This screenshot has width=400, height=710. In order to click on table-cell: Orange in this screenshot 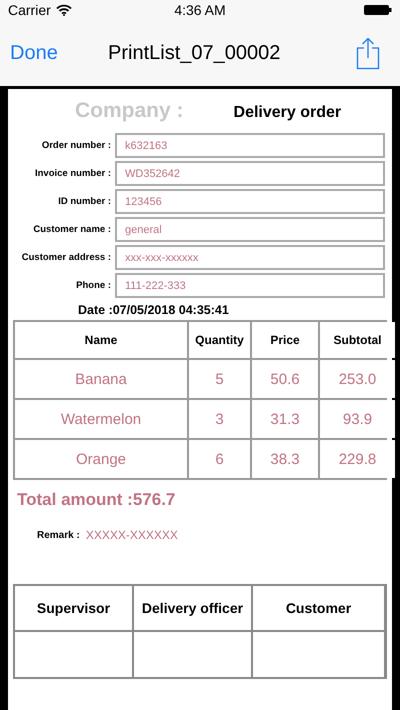, I will do `click(101, 459)`.